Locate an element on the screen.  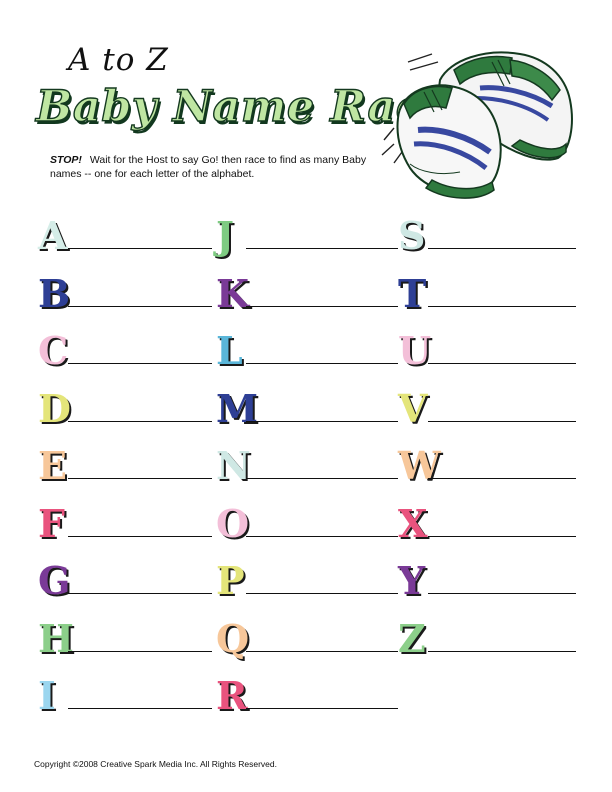
letter-entry-i: I is located at coordinates (125, 697).